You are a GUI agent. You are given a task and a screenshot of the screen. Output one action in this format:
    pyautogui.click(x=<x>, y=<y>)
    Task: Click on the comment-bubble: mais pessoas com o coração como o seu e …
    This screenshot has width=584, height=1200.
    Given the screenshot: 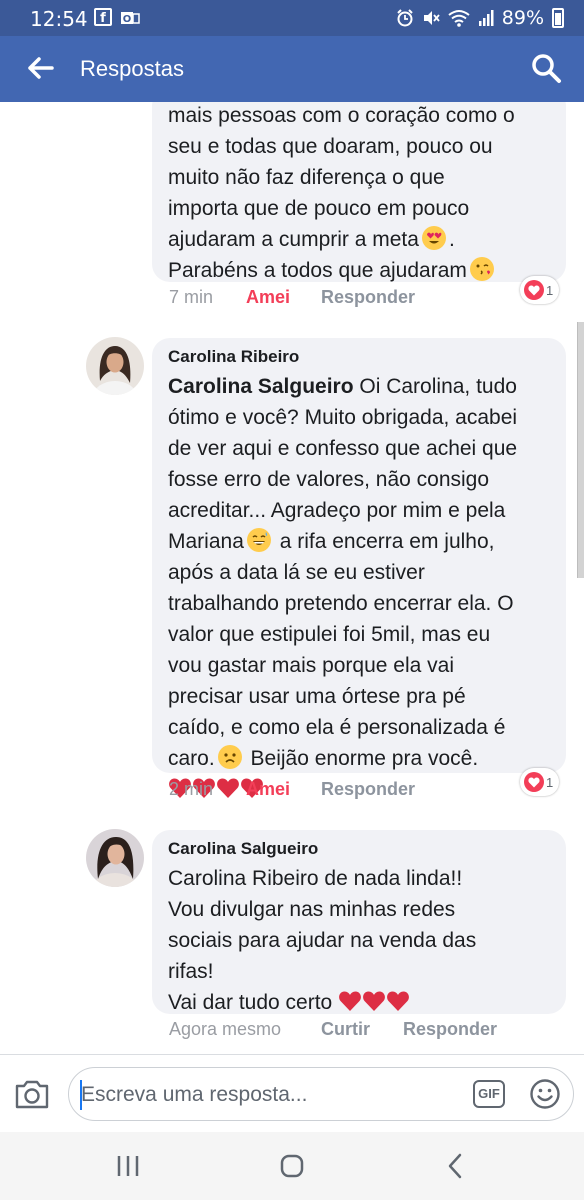 What is the action you would take?
    pyautogui.click(x=359, y=192)
    